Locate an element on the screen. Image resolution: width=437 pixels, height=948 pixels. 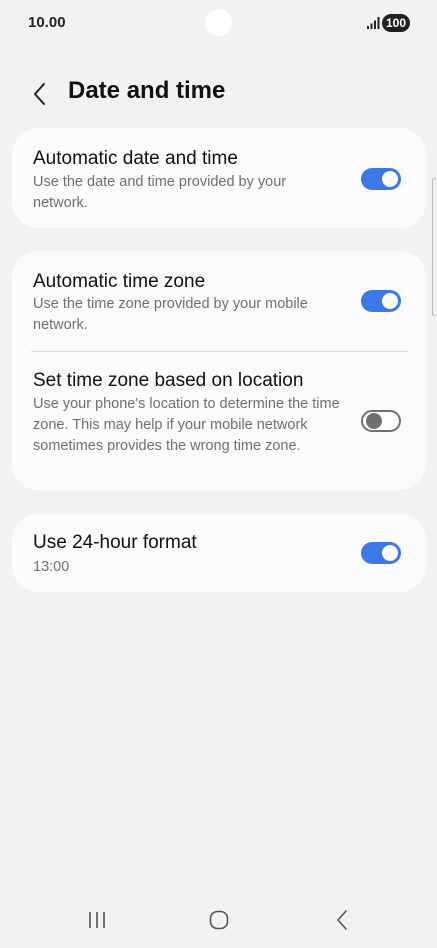
battery-badge: 100 is located at coordinates (396, 23).